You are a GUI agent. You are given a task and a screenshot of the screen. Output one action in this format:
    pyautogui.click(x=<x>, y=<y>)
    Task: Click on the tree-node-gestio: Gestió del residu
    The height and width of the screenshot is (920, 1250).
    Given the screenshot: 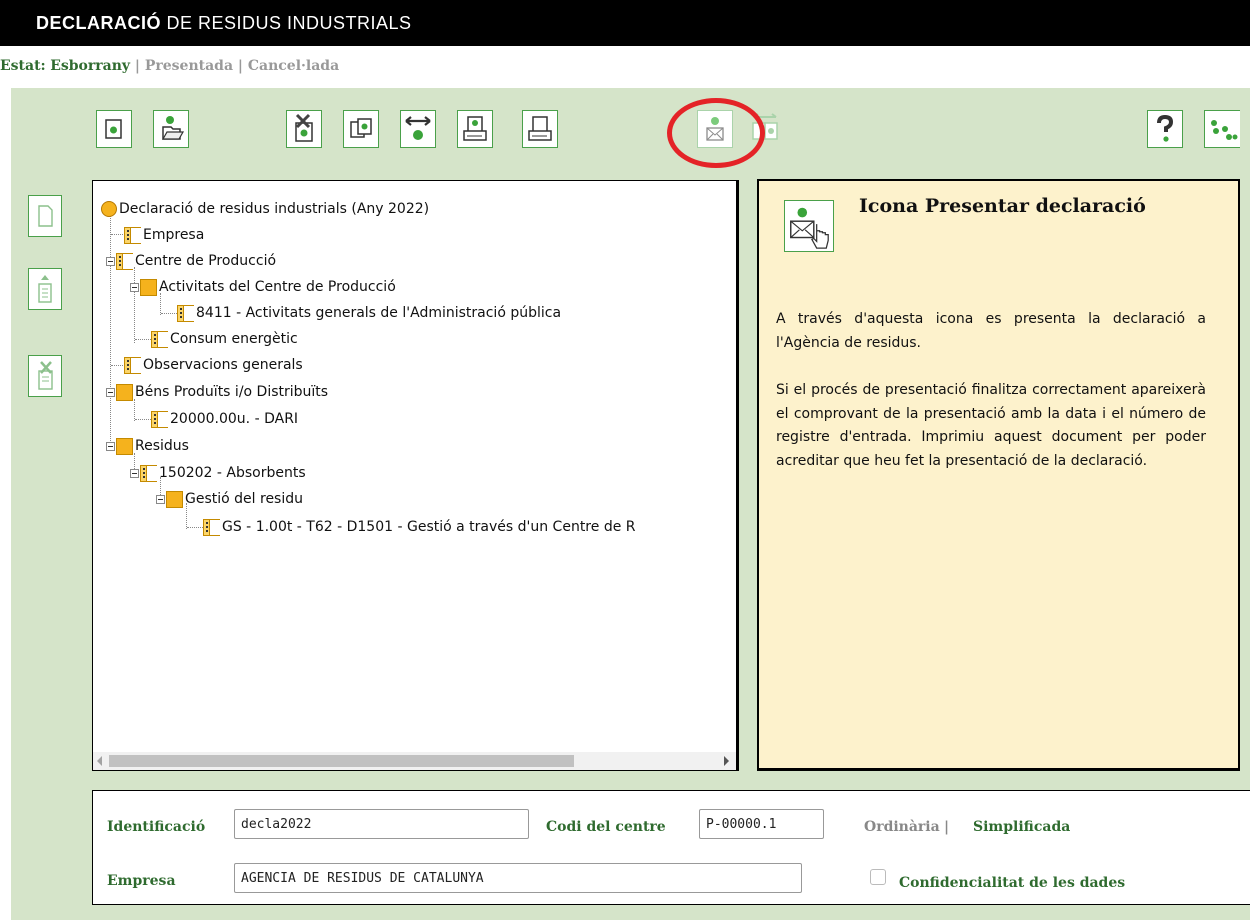 What is the action you would take?
    pyautogui.click(x=229, y=499)
    